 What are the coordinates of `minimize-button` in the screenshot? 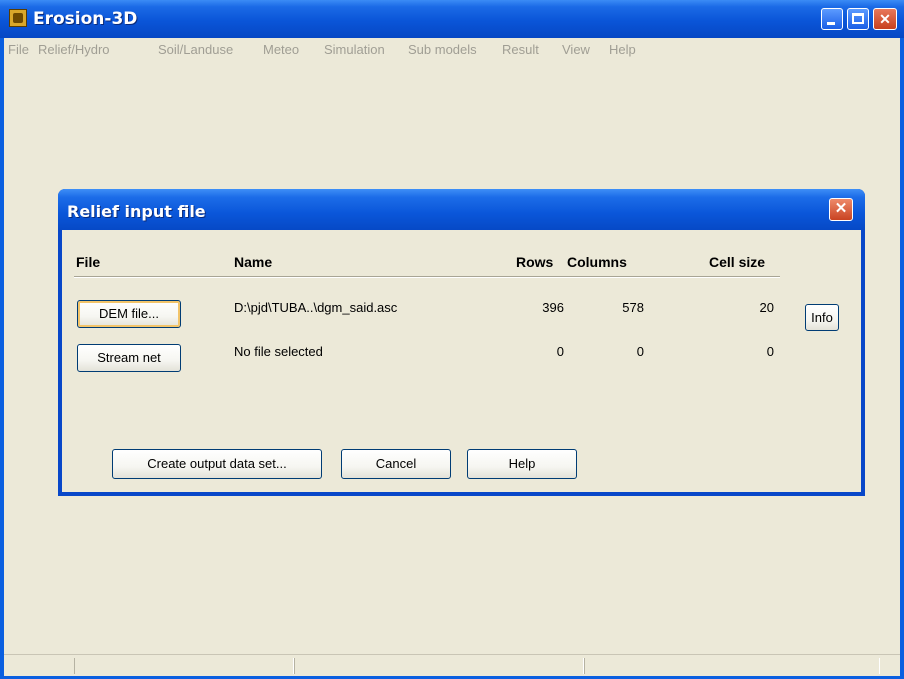 It's located at (832, 19).